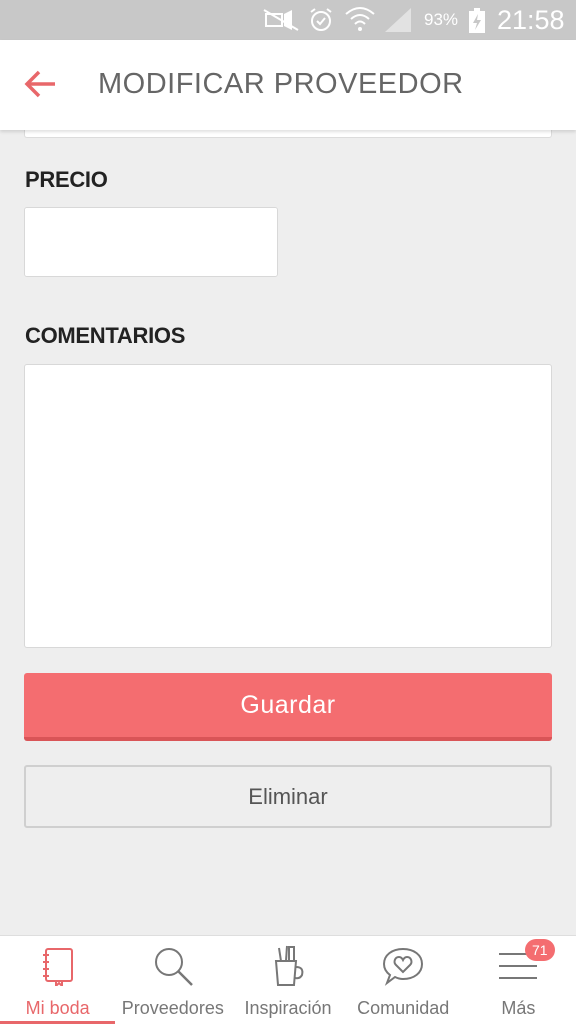 The height and width of the screenshot is (1024, 576). Describe the element at coordinates (288, 1008) in the screenshot. I see `nav-label: Inspiración` at that location.